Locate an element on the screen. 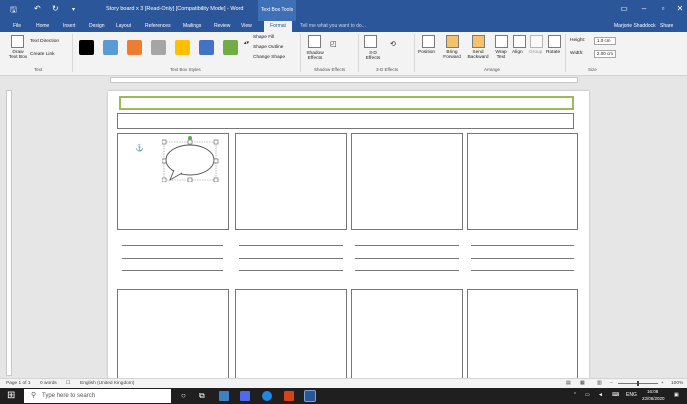 This screenshot has height=404, width=687. cortana-icon: ○ is located at coordinates (183, 395).